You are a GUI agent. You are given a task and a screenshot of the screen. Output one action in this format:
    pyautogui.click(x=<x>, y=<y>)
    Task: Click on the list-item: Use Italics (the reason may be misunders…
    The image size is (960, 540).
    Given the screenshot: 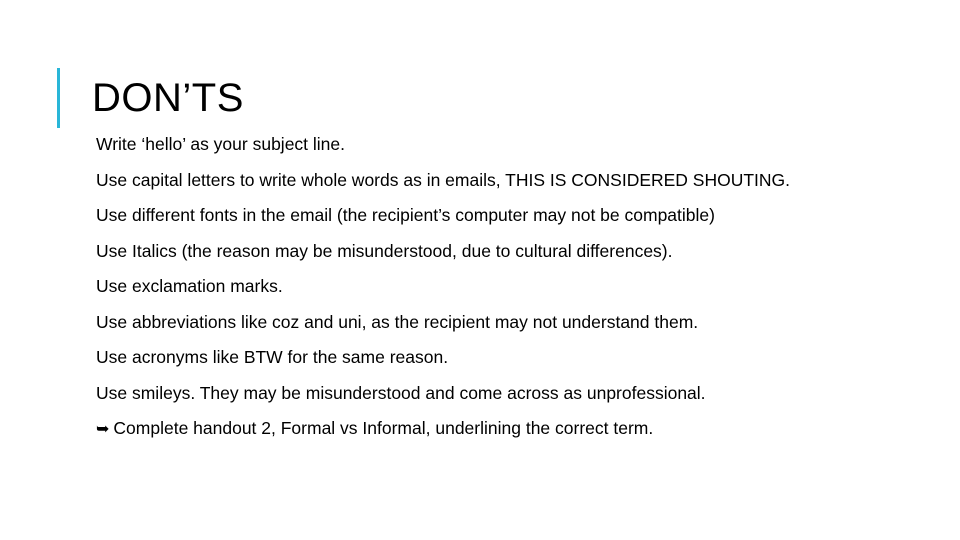 What is the action you would take?
    pyautogui.click(x=384, y=250)
    